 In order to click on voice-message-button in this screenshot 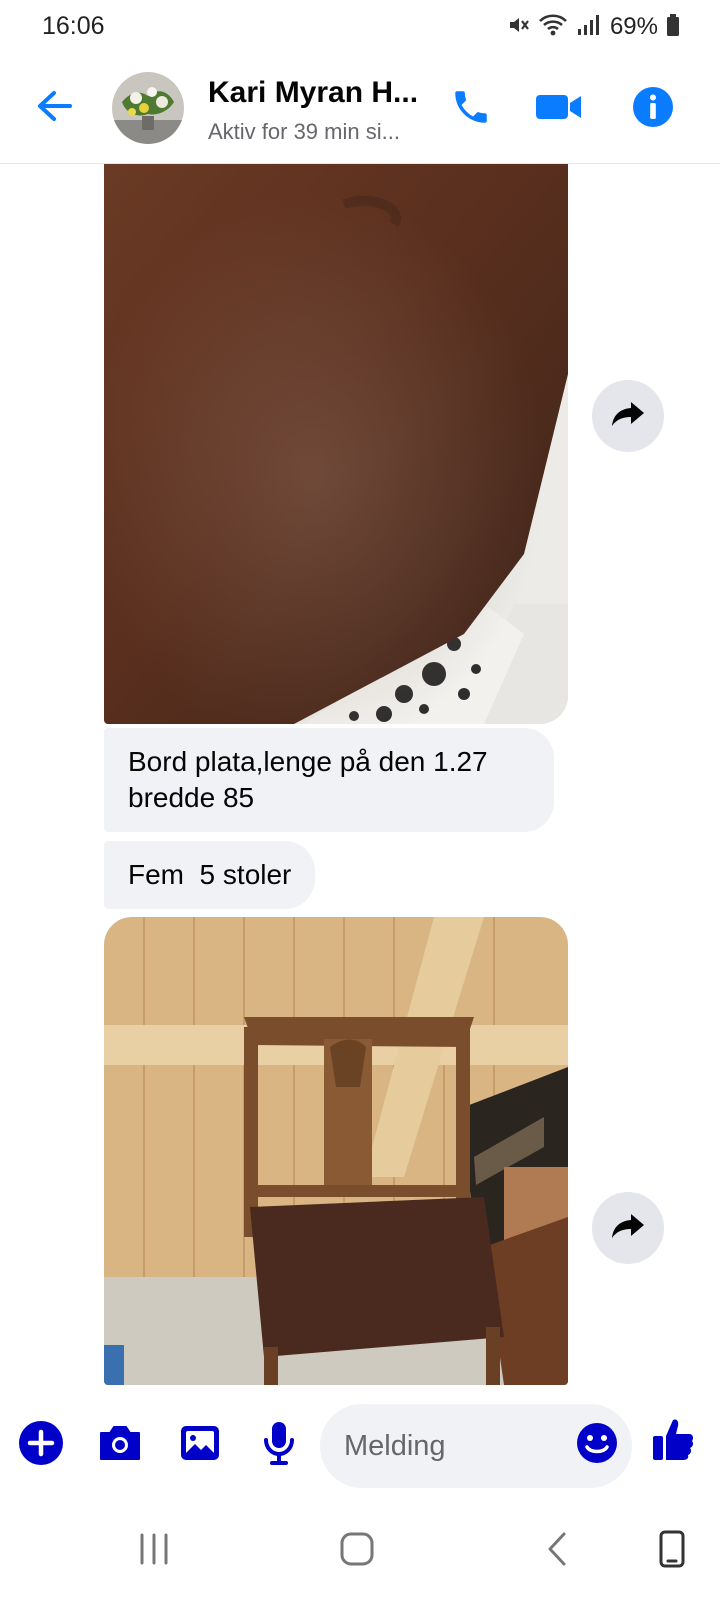, I will do `click(279, 1445)`.